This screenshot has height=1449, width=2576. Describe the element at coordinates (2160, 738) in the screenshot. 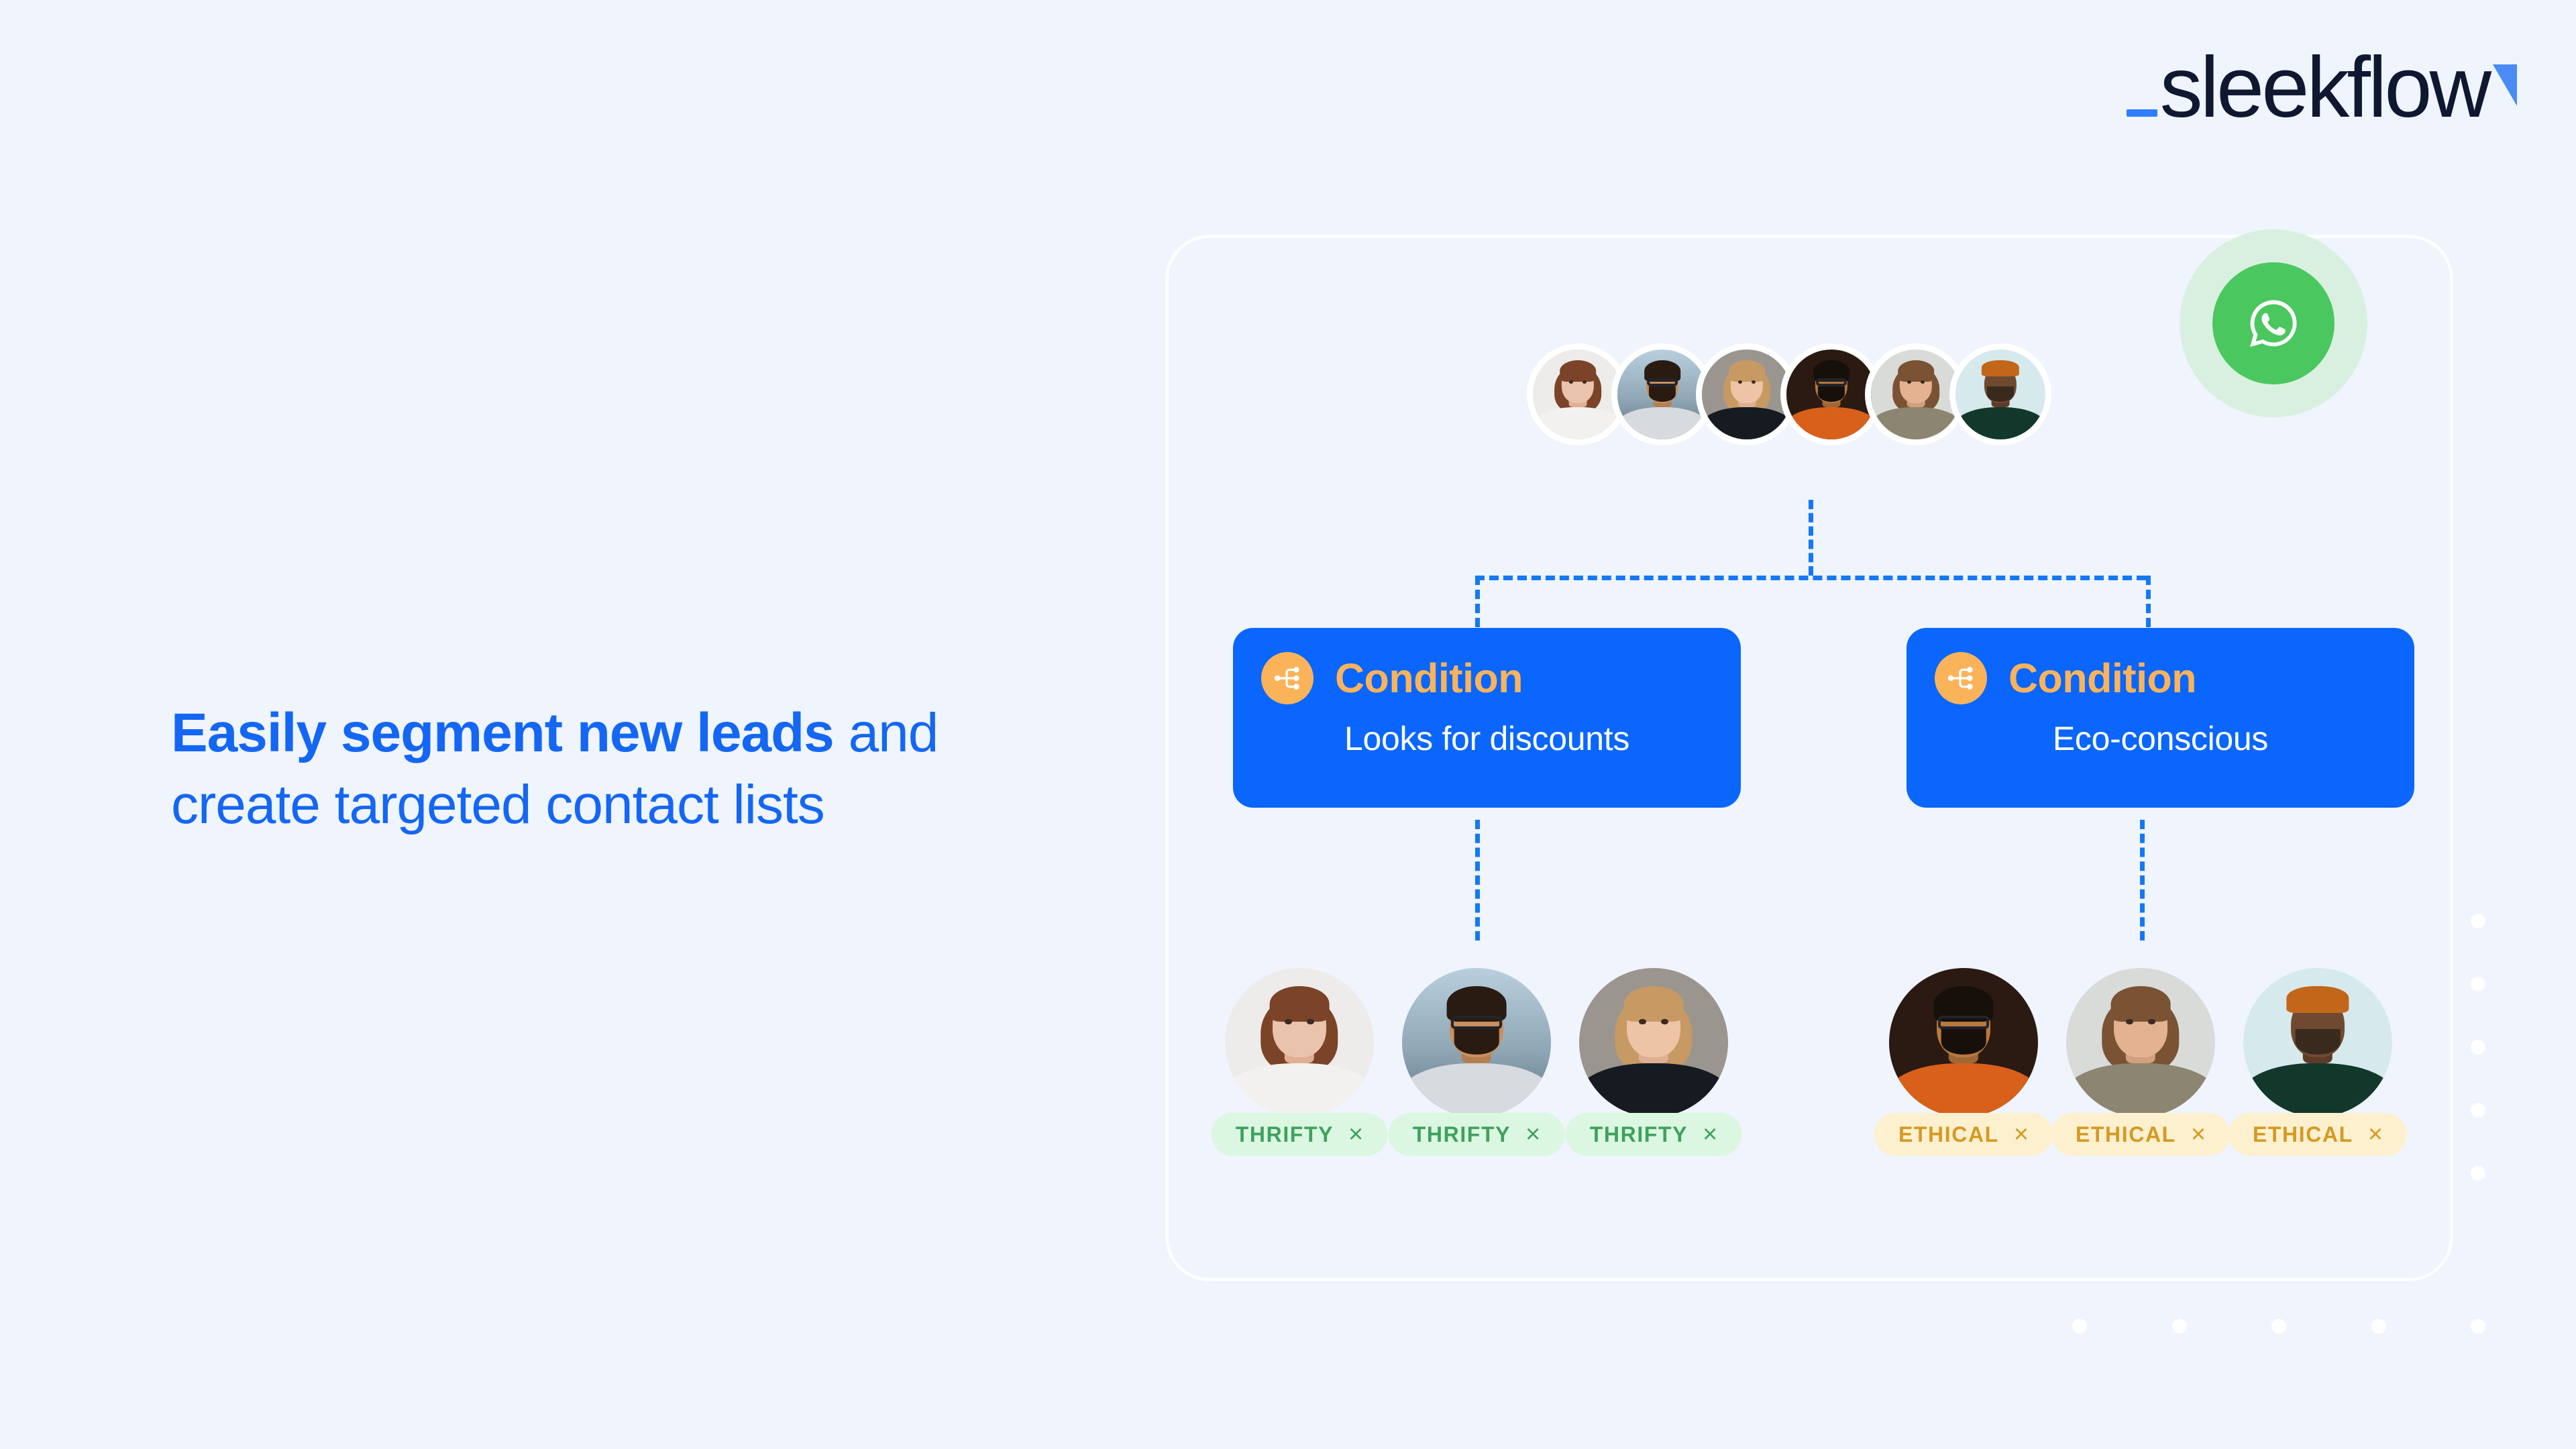

I see `condition-subtitle: Eco-conscious` at that location.